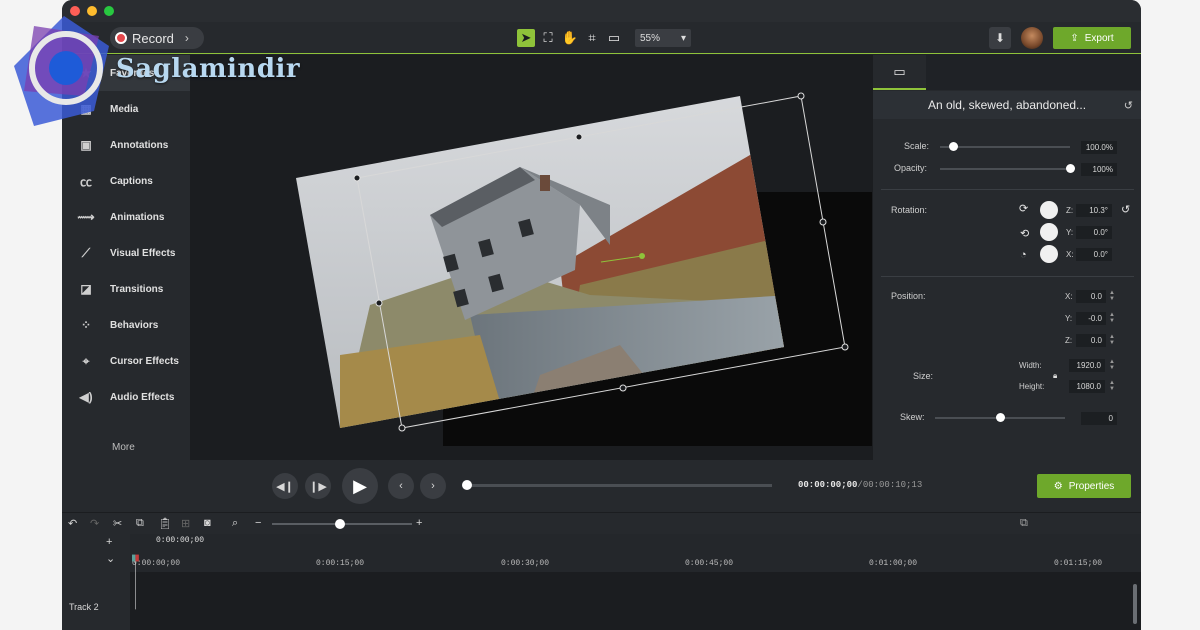  I want to click on sidebar-item-visual-effects: ⟋ Visual Effects, so click(126, 253).